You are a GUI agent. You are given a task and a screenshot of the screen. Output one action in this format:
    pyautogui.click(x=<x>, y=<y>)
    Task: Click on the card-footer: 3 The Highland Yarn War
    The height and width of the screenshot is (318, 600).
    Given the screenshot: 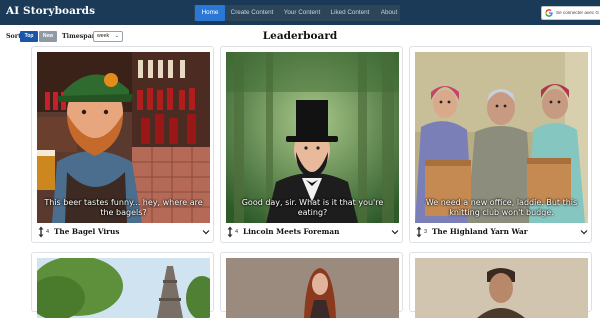 What is the action you would take?
    pyautogui.click(x=501, y=233)
    